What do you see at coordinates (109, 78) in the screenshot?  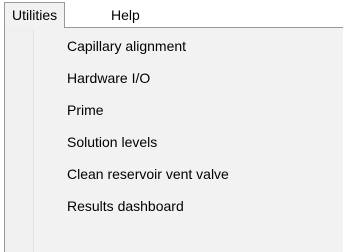 I see `menu-item-label: Hardware I/O` at bounding box center [109, 78].